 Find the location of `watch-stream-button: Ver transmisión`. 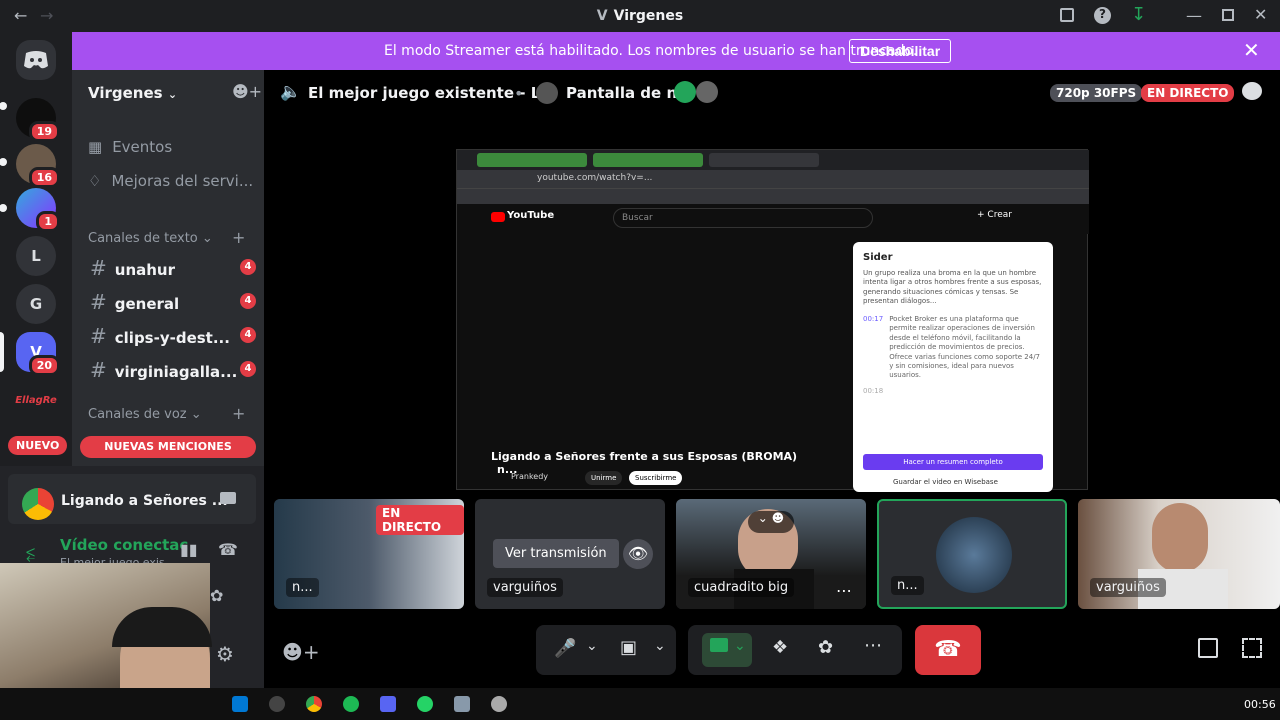

watch-stream-button: Ver transmisión is located at coordinates (556, 553).